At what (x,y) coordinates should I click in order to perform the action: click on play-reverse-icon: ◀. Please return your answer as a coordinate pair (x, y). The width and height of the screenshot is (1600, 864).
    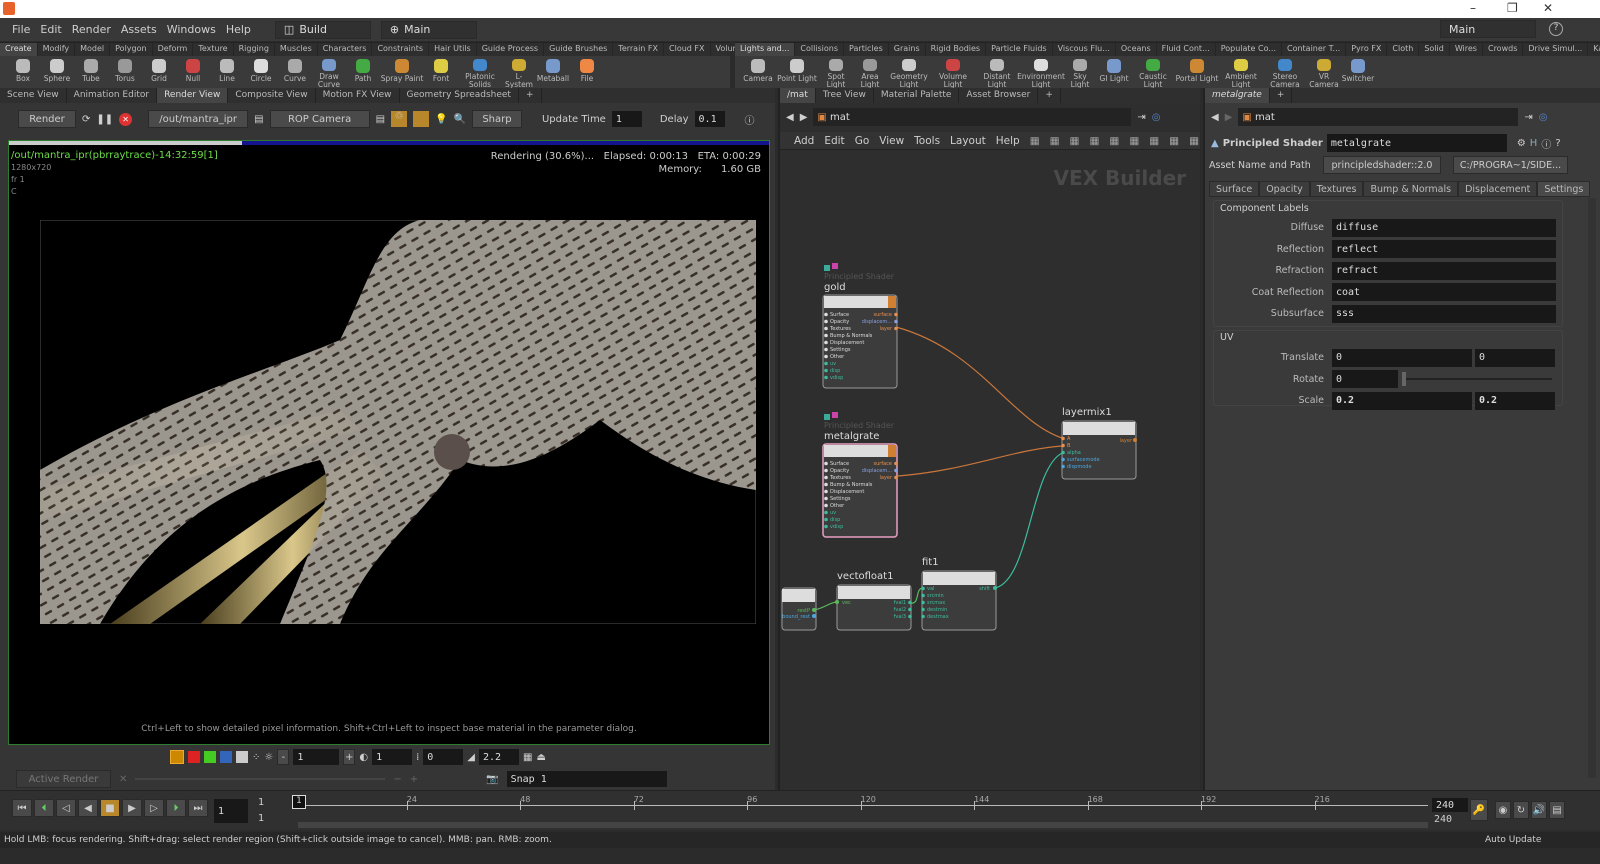
    Looking at the image, I should click on (88, 808).